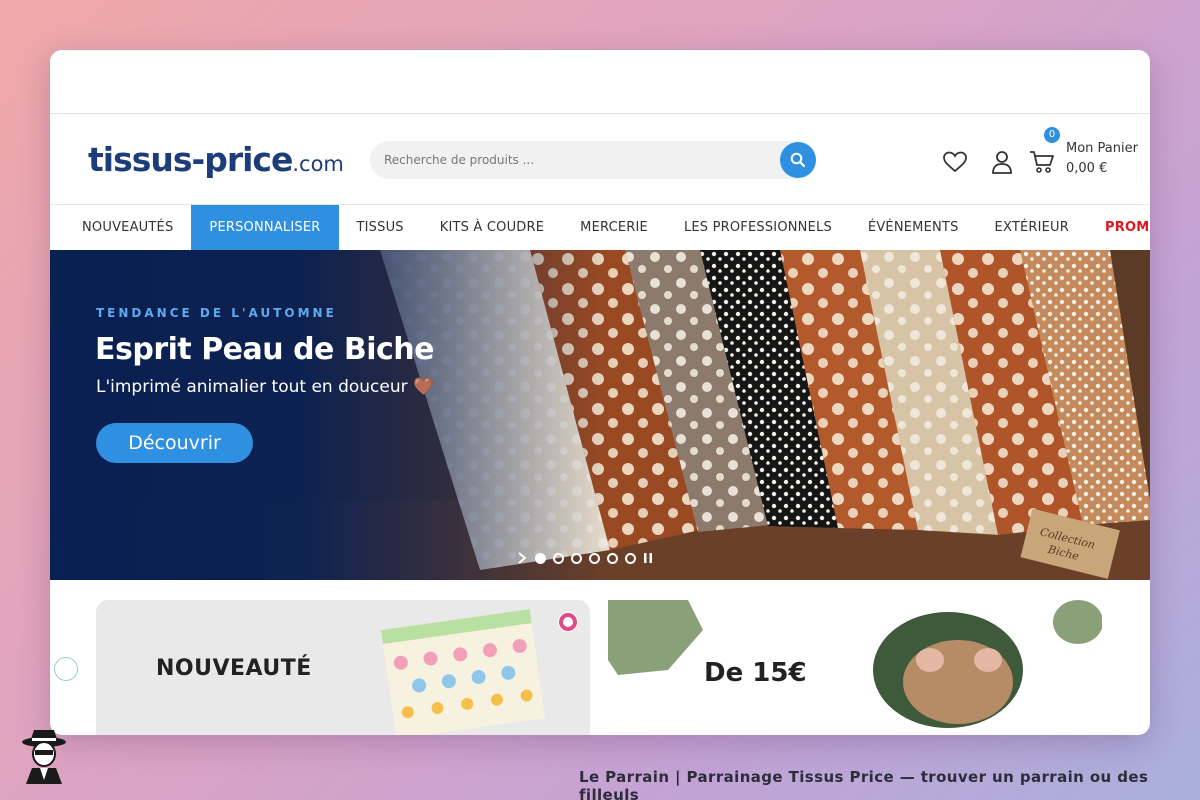 This screenshot has height=800, width=1200. What do you see at coordinates (648, 558) in the screenshot?
I see `carousel-pause-icon` at bounding box center [648, 558].